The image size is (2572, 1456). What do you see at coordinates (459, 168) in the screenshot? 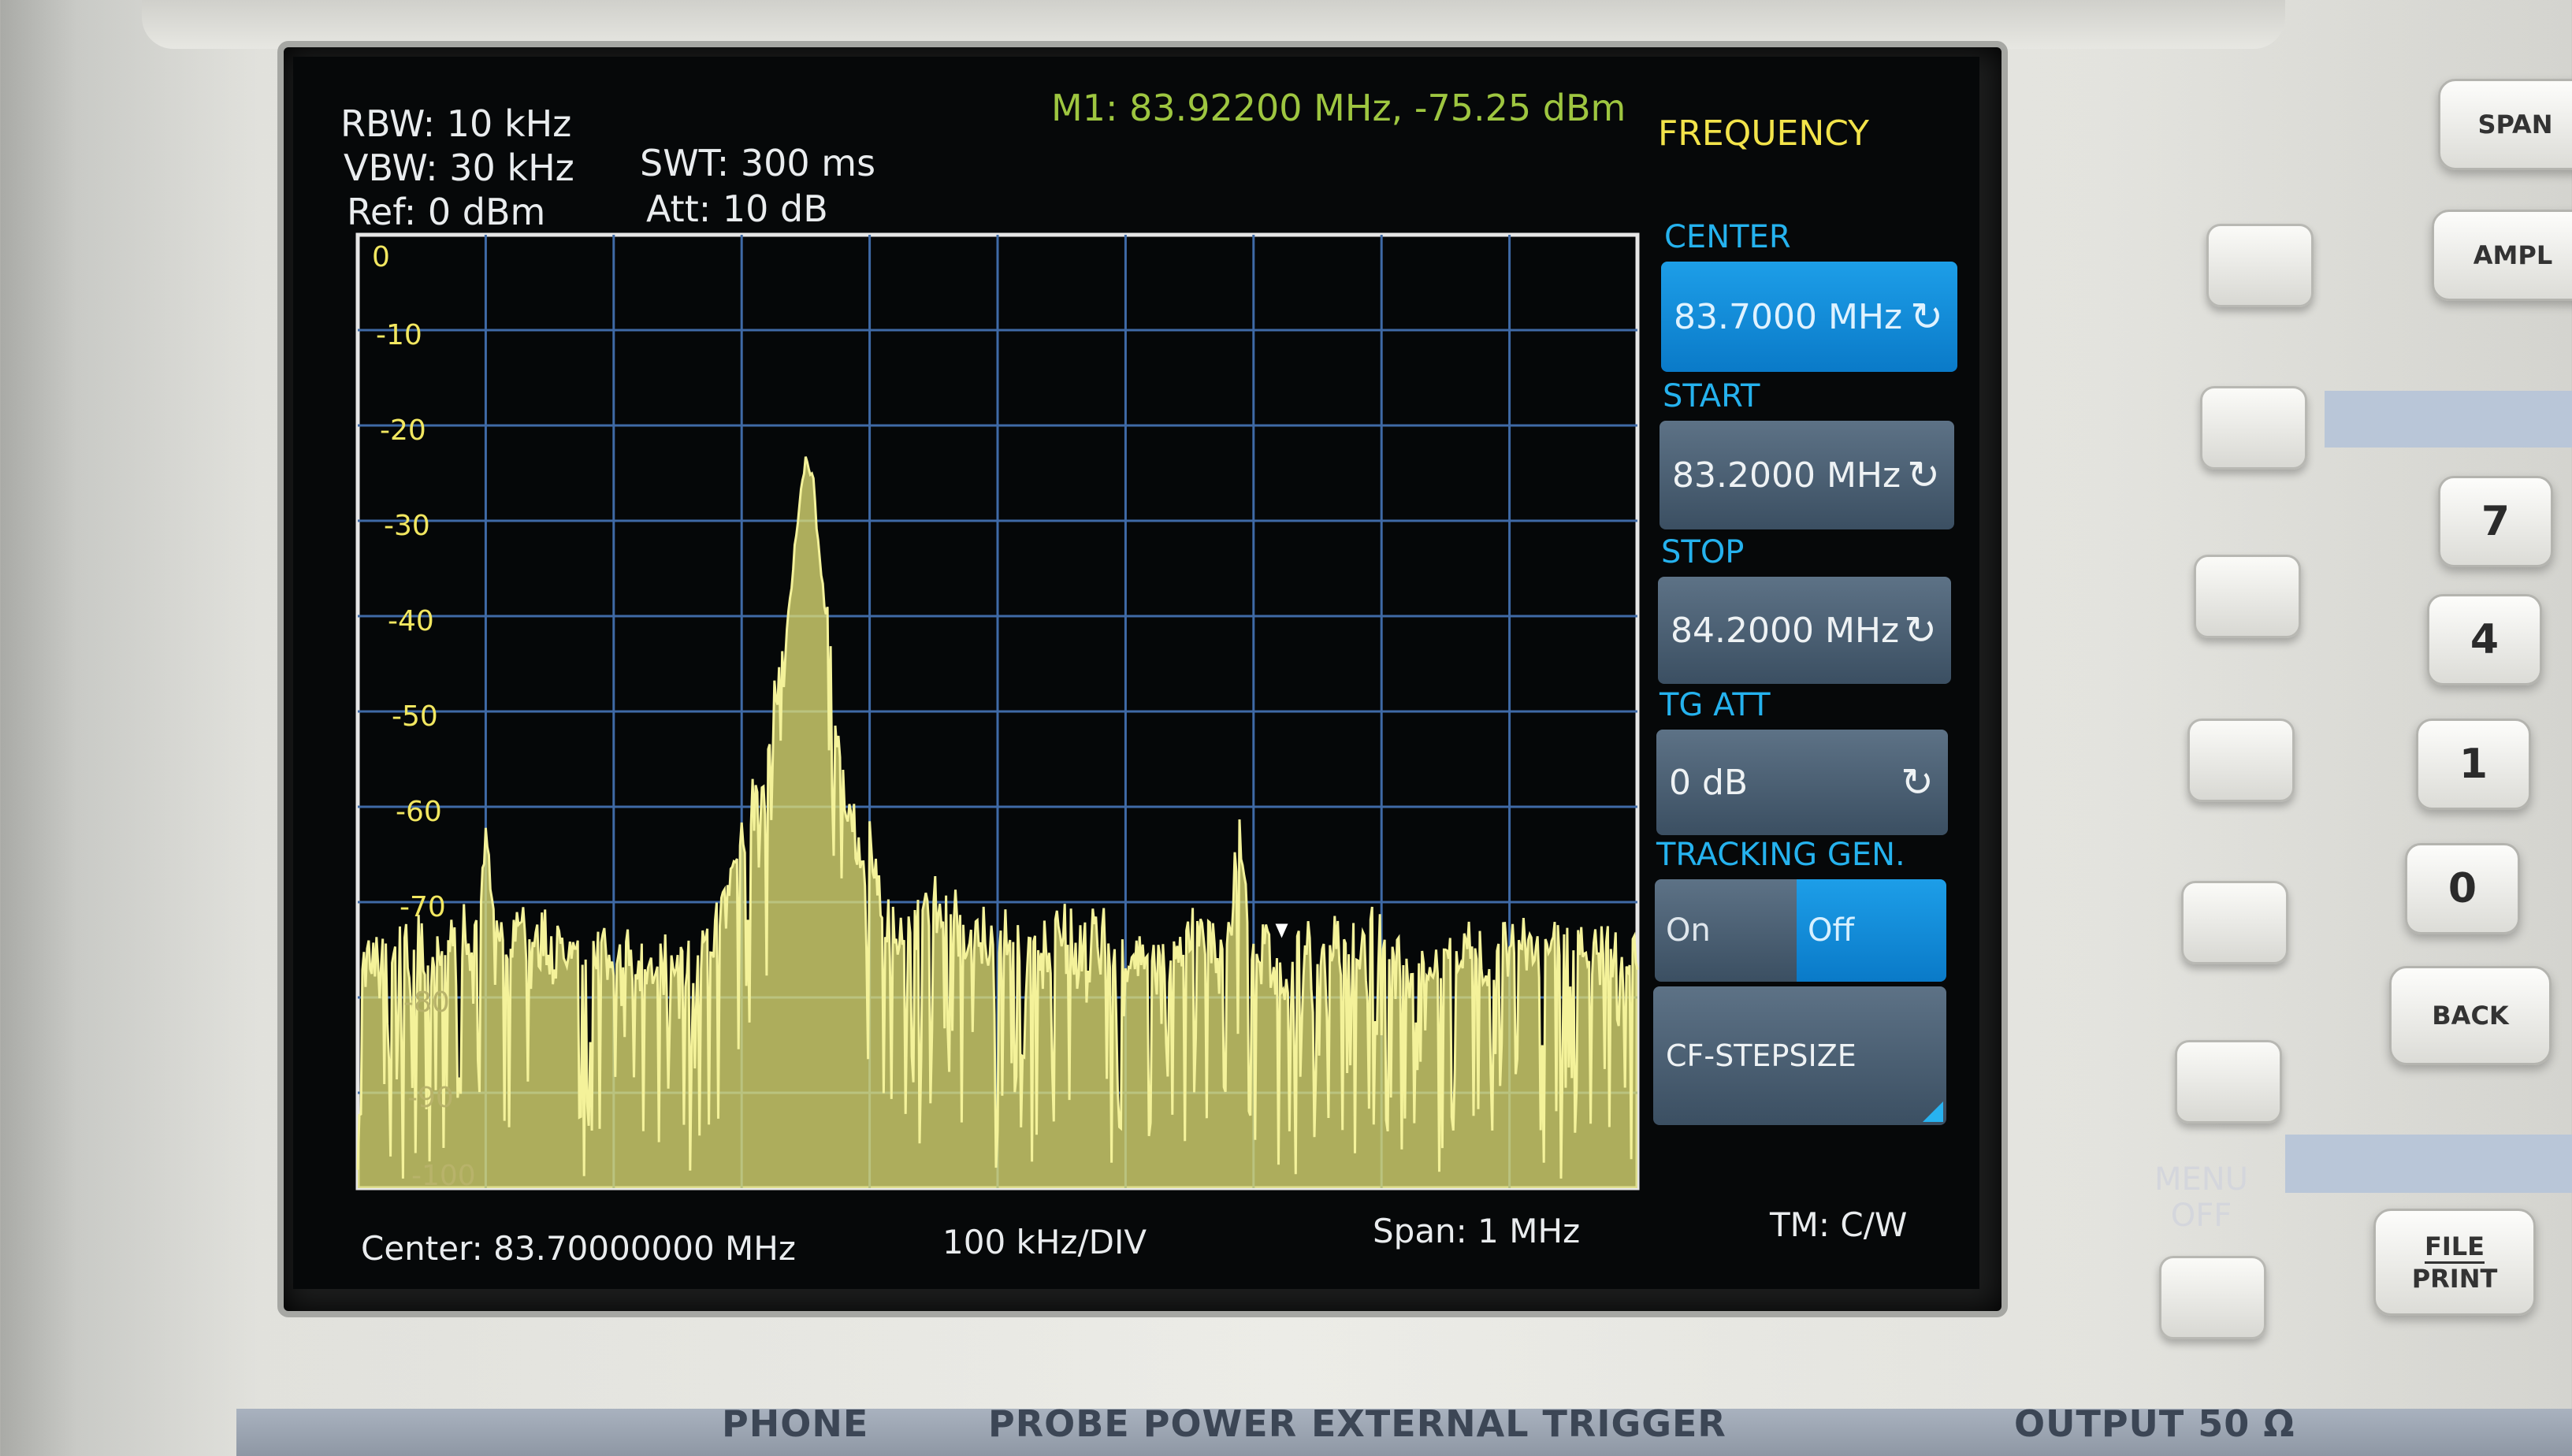
I see `vbw-readout: VBW: 30 kHz` at bounding box center [459, 168].